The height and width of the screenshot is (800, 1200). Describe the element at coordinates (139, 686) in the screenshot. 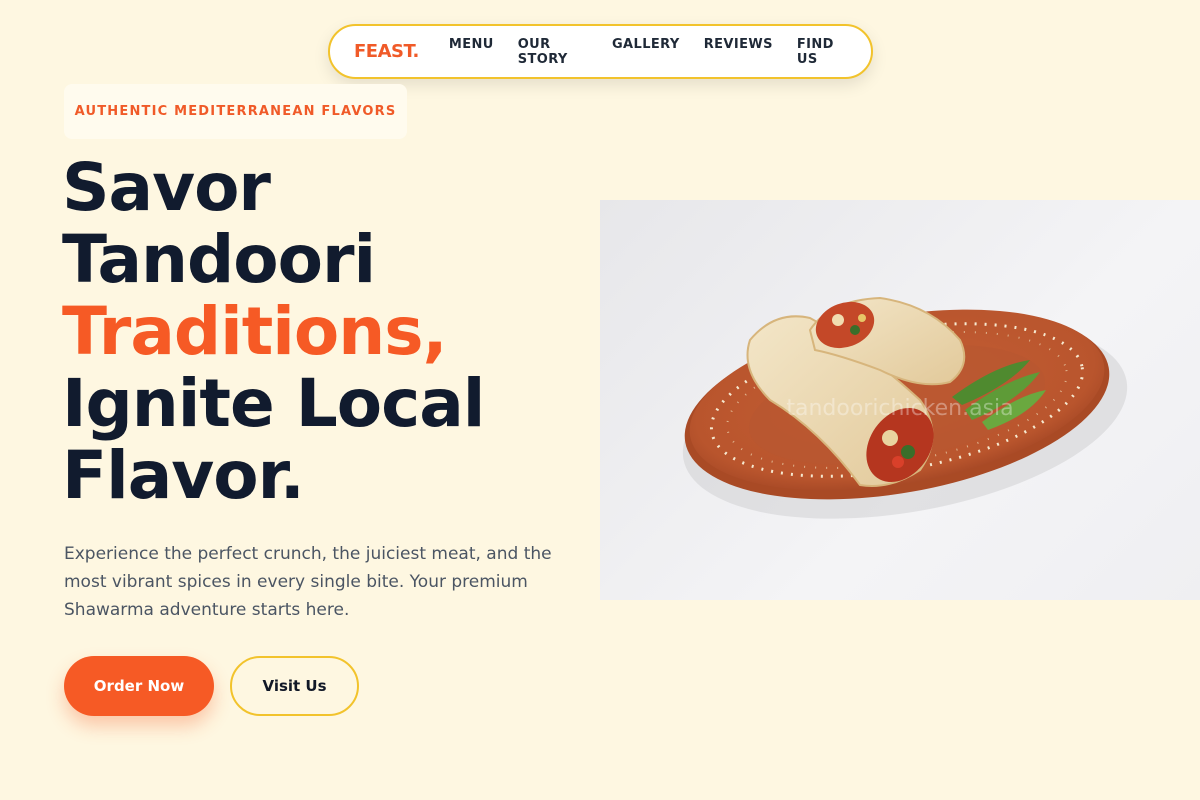

I see `order-now-button: Order Now` at that location.